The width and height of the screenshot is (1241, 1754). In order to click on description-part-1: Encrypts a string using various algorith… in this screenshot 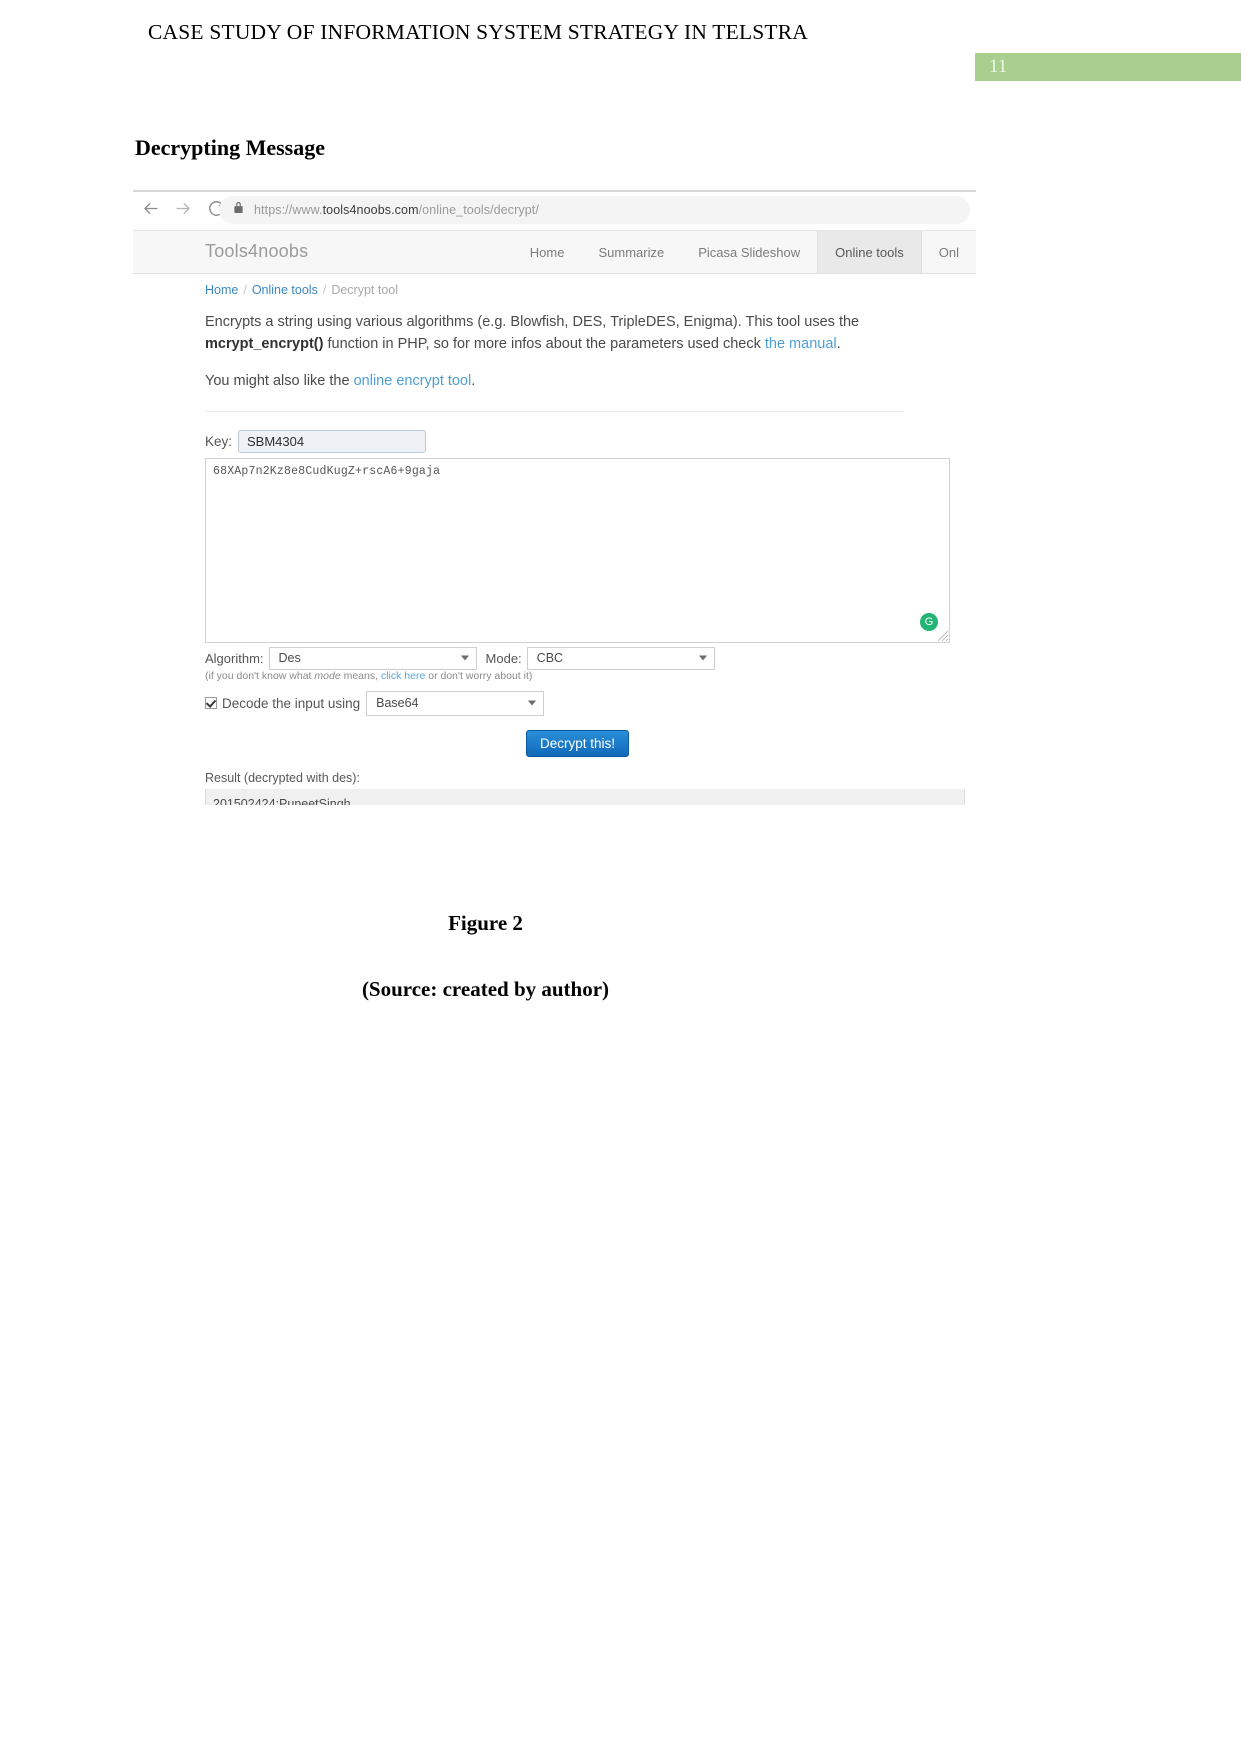, I will do `click(532, 322)`.